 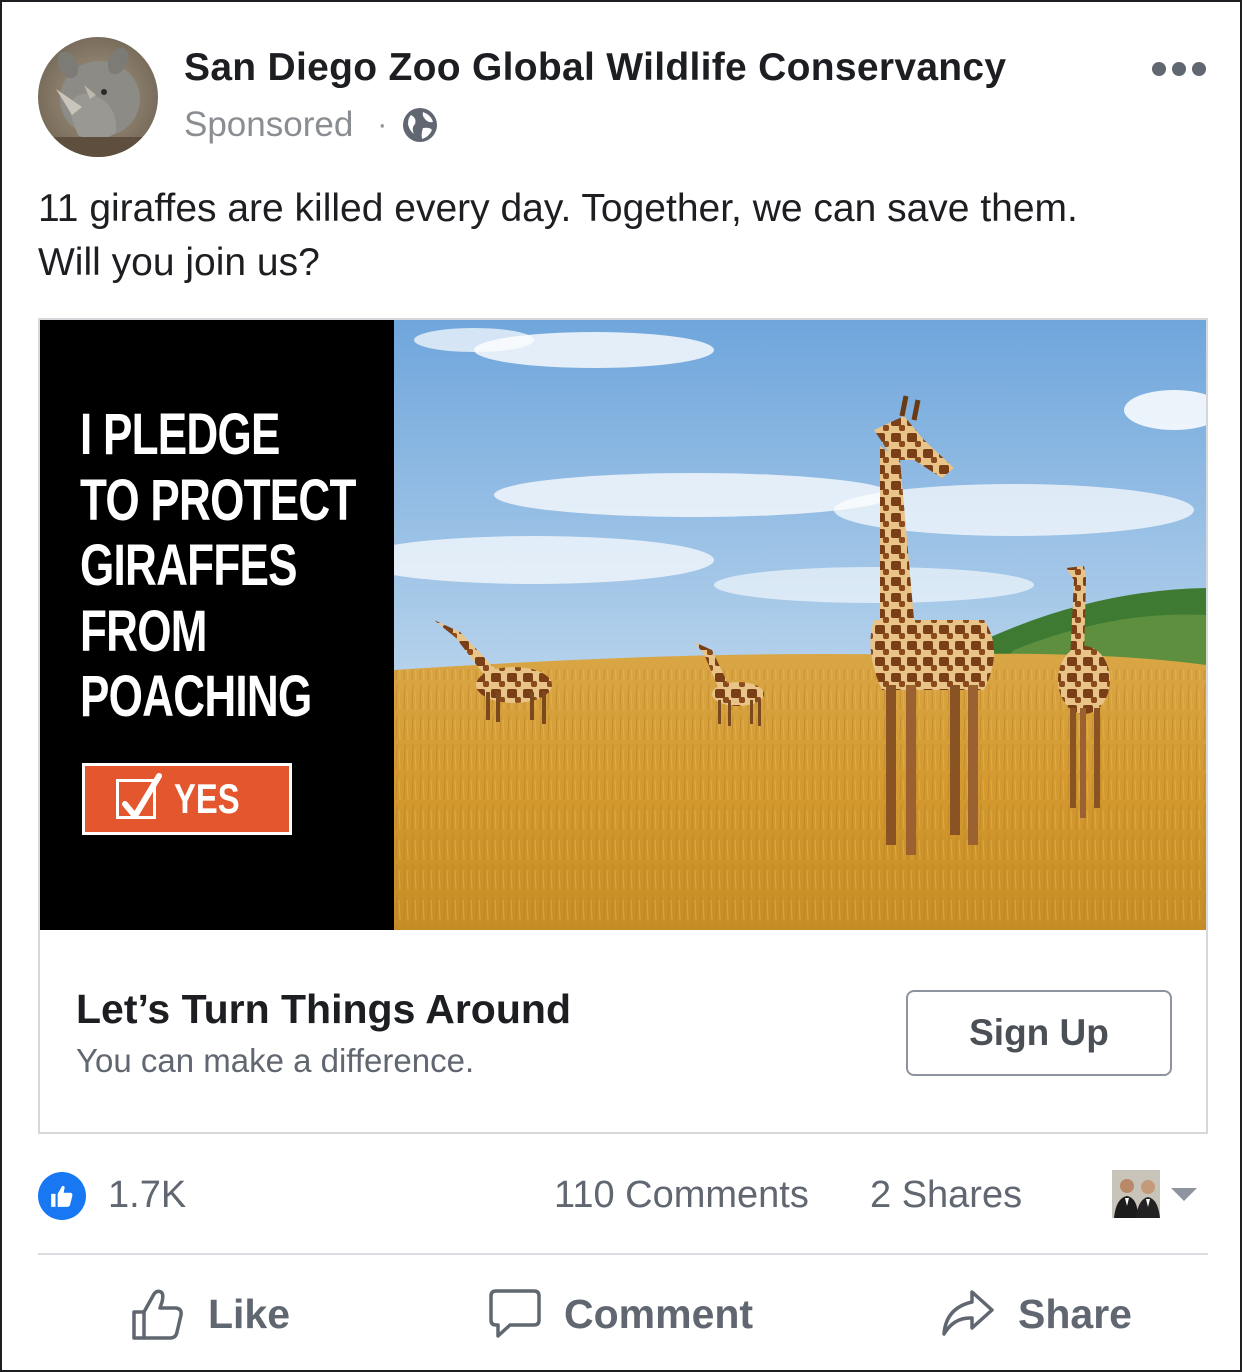 I want to click on like-button: Like, so click(x=210, y=1314).